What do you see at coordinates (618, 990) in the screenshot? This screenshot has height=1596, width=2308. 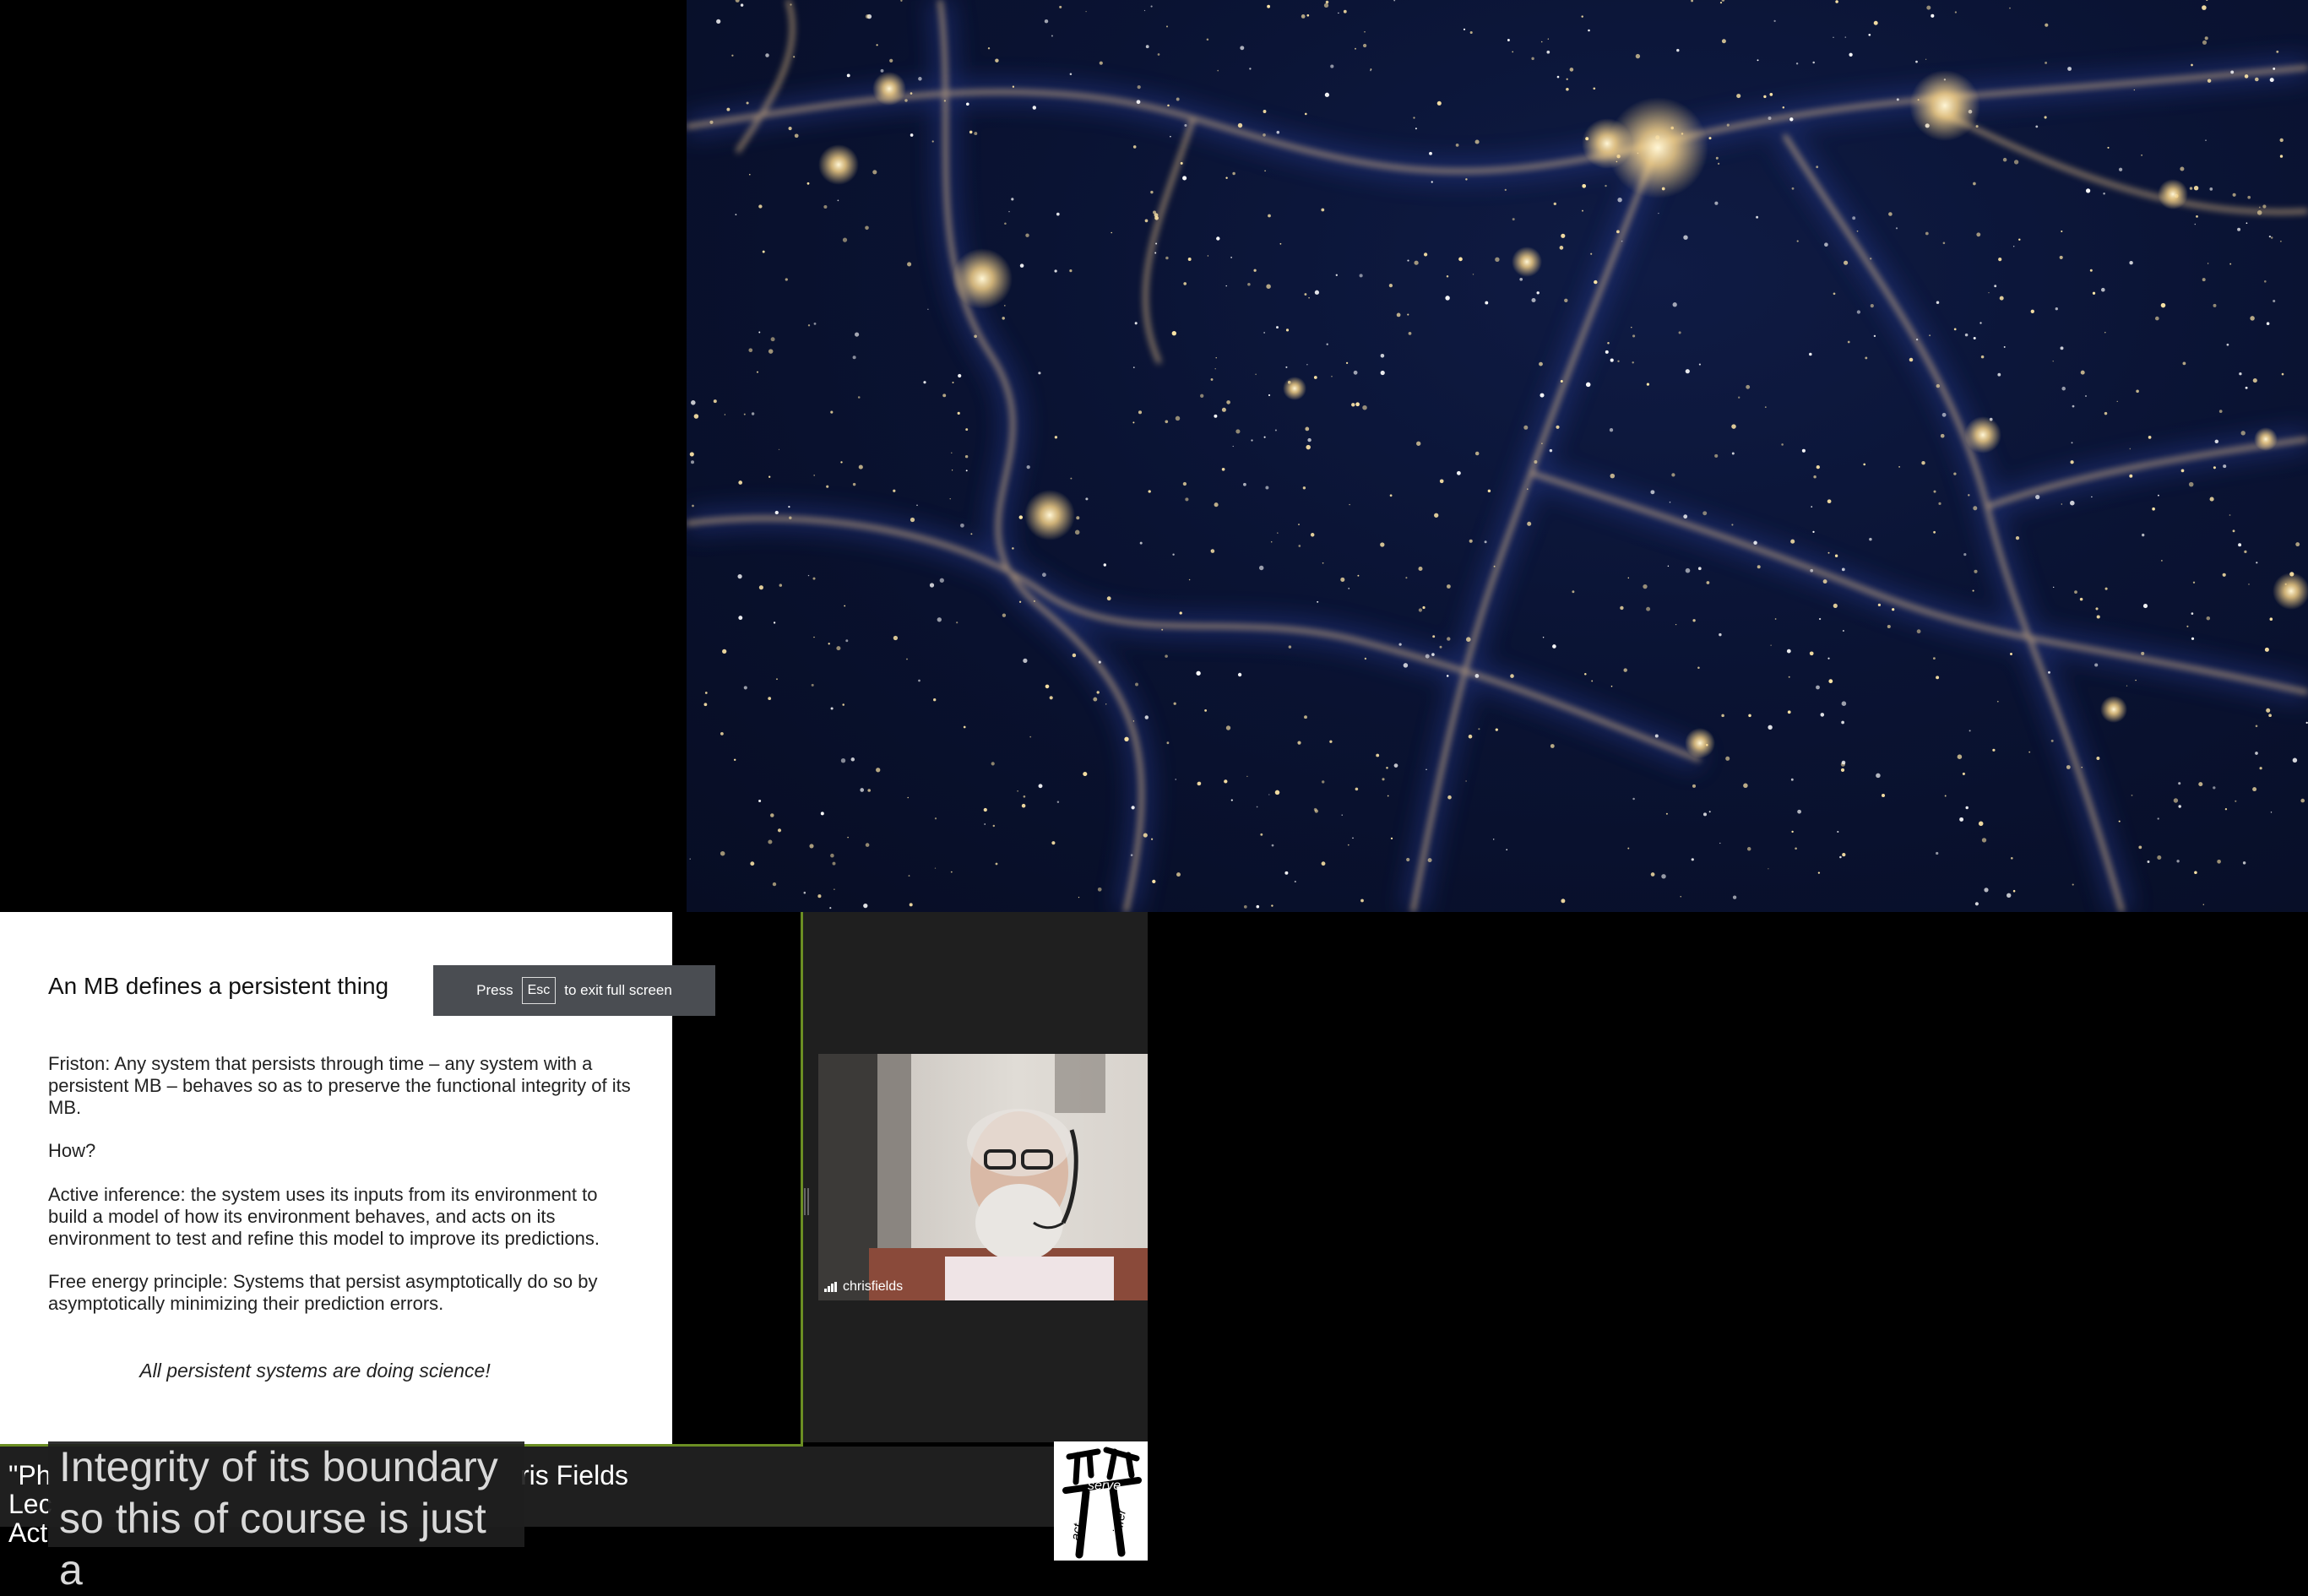 I see `hint-suffix: to exit full screen` at bounding box center [618, 990].